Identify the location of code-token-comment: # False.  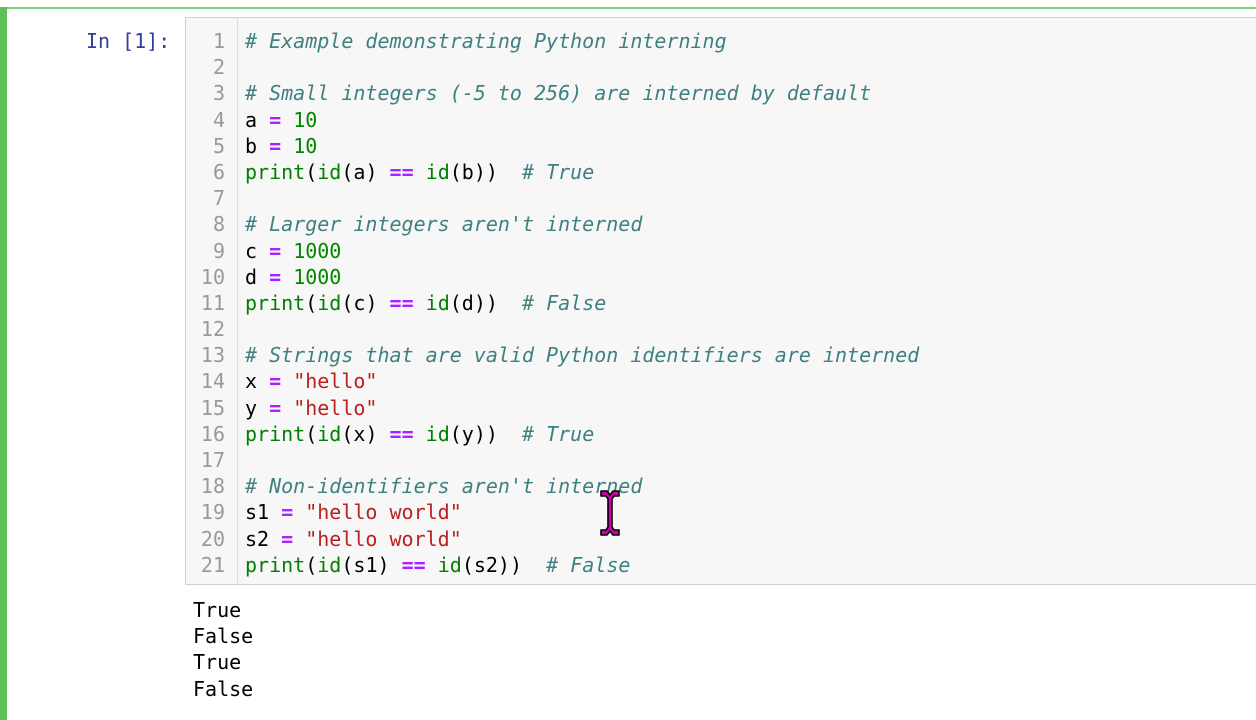
(564, 302).